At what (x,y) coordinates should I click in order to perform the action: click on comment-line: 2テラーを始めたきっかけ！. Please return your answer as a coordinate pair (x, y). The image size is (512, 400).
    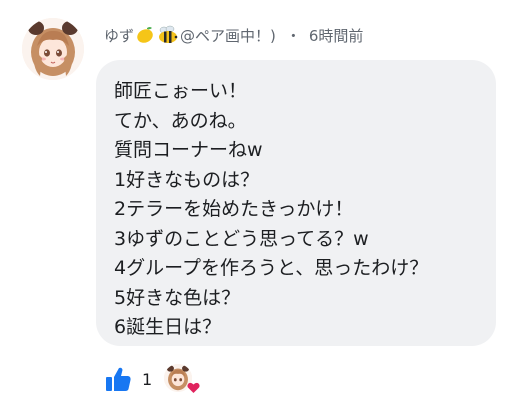
    Looking at the image, I should click on (234, 209).